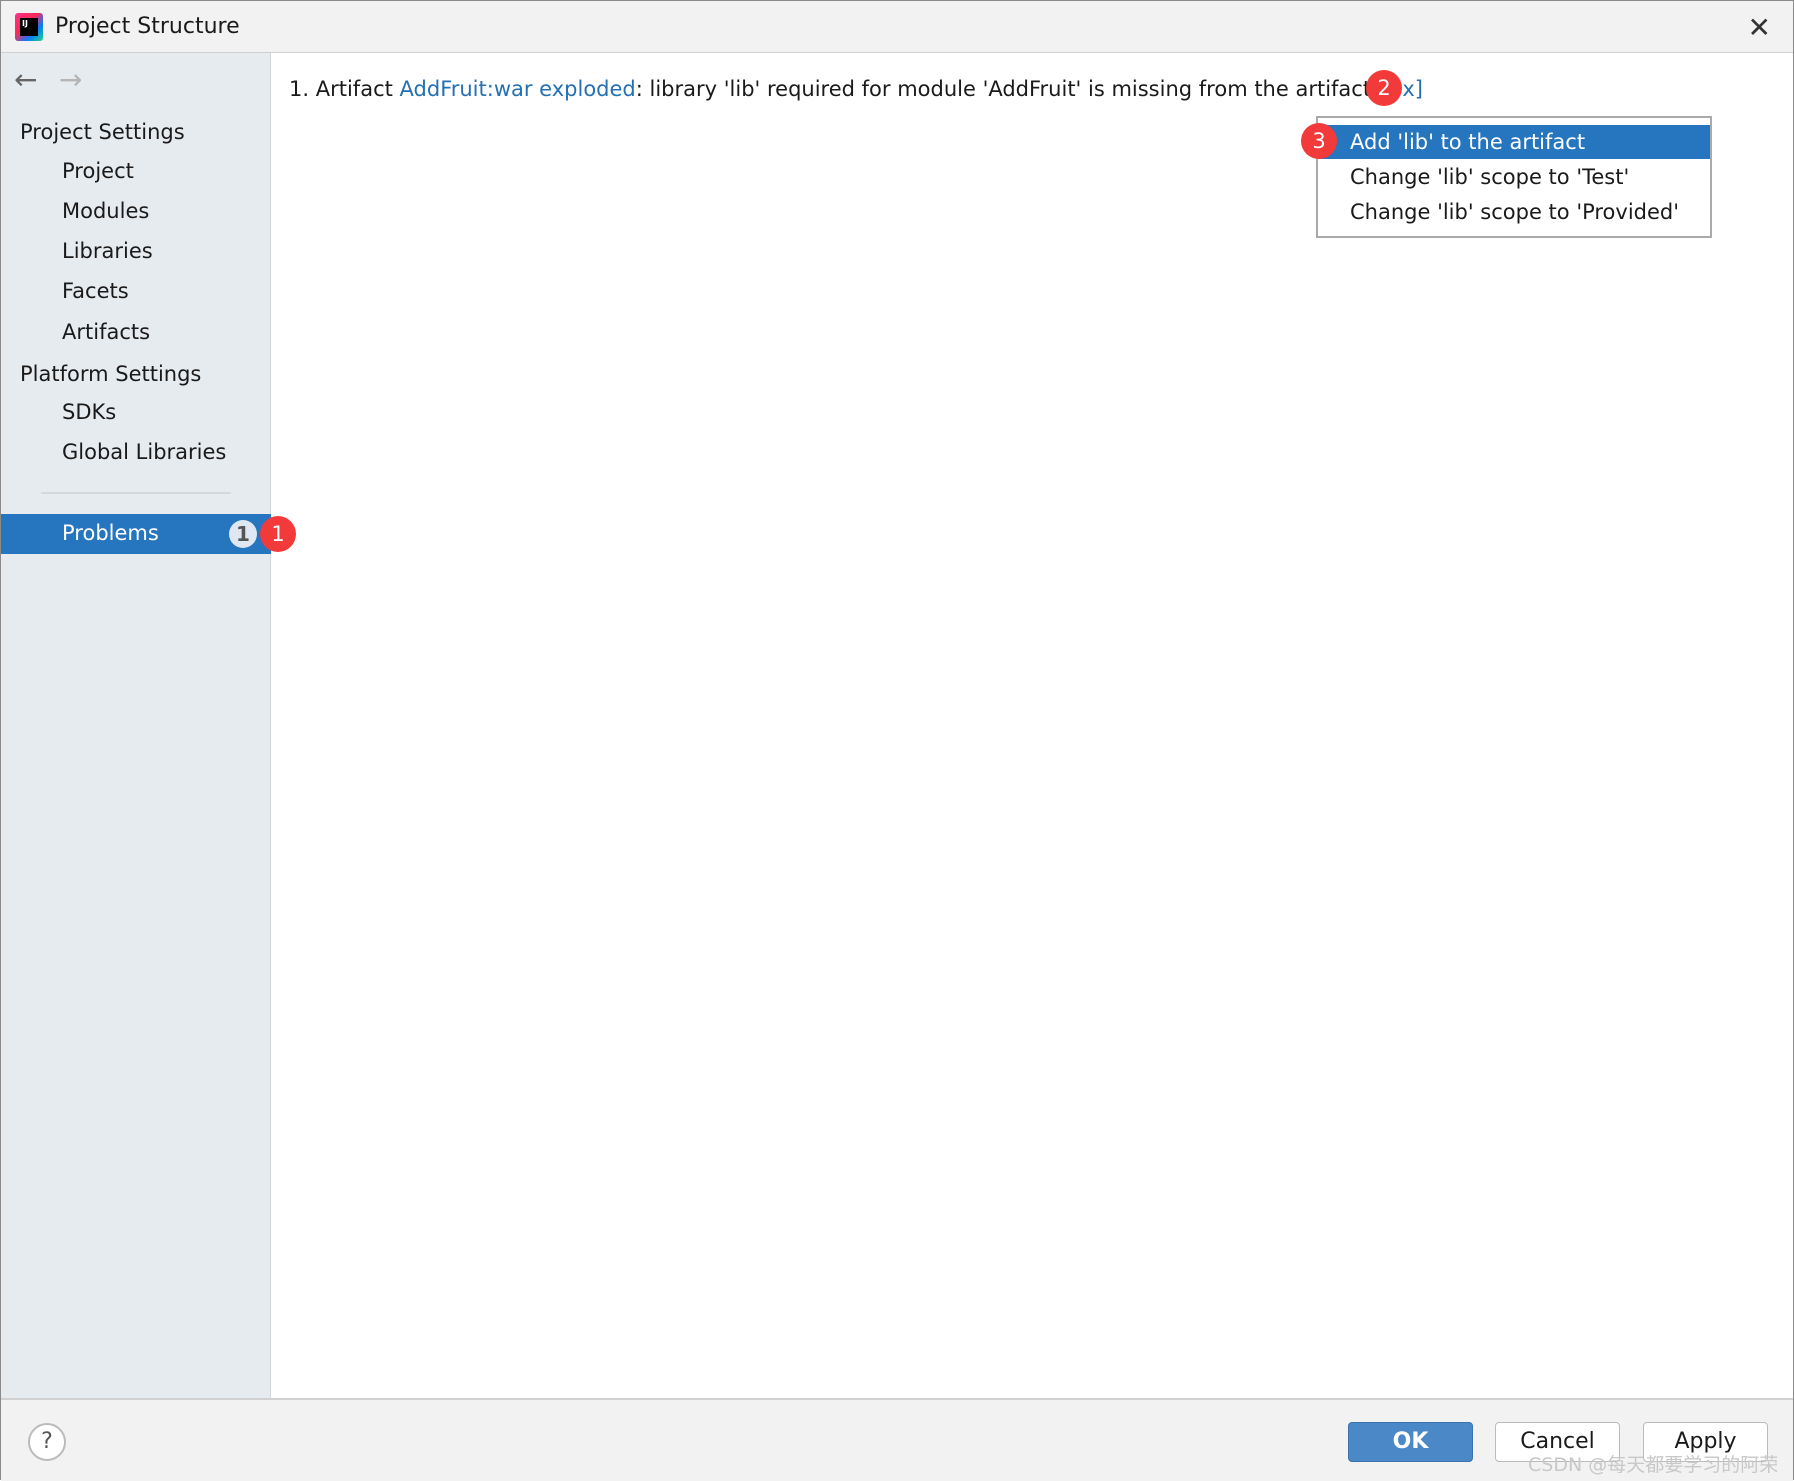  I want to click on sidebar-item-libraries: Libraries, so click(107, 251).